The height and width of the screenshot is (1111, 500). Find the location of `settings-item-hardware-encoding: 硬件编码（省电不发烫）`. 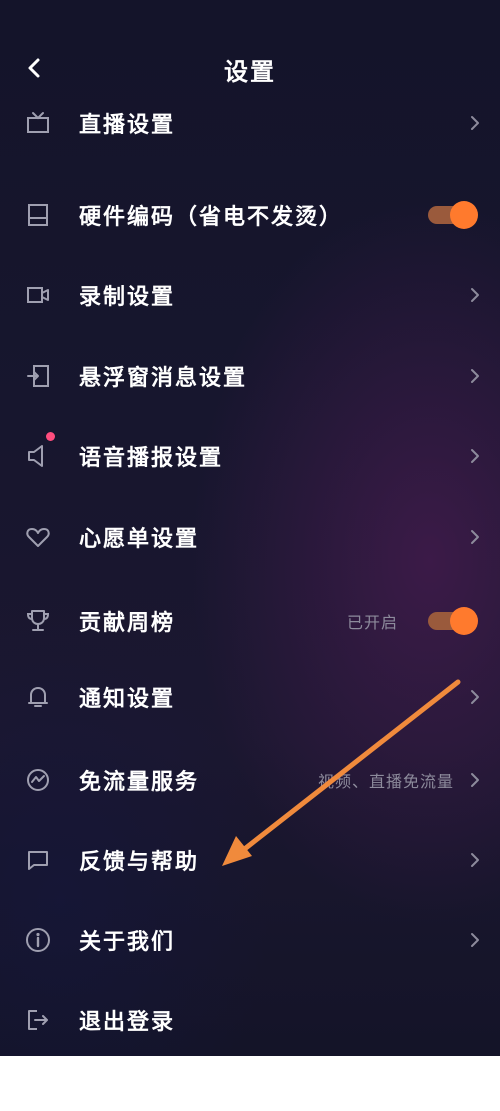

settings-item-hardware-encoding: 硬件编码（省电不发烫） is located at coordinates (250, 215).